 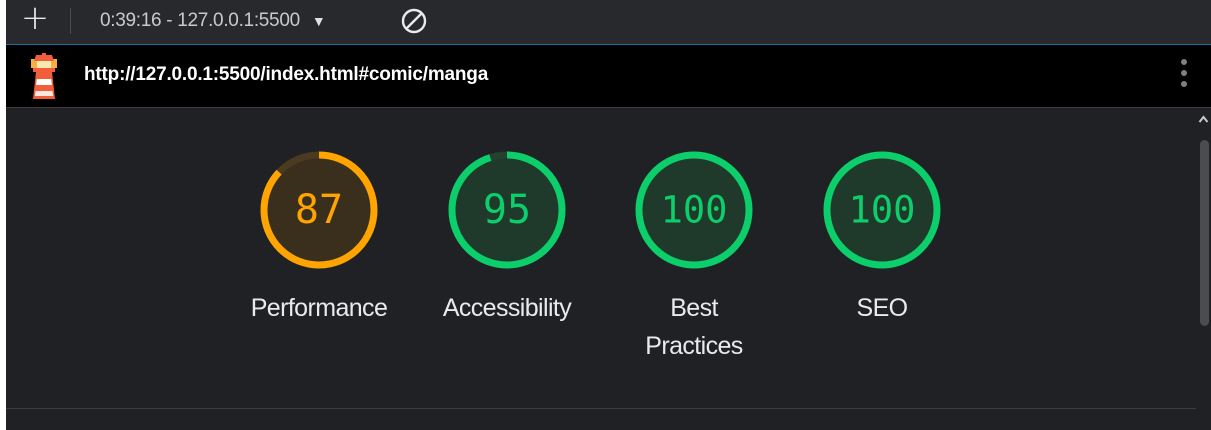 I want to click on scrollbar-thumb, so click(x=1204, y=233).